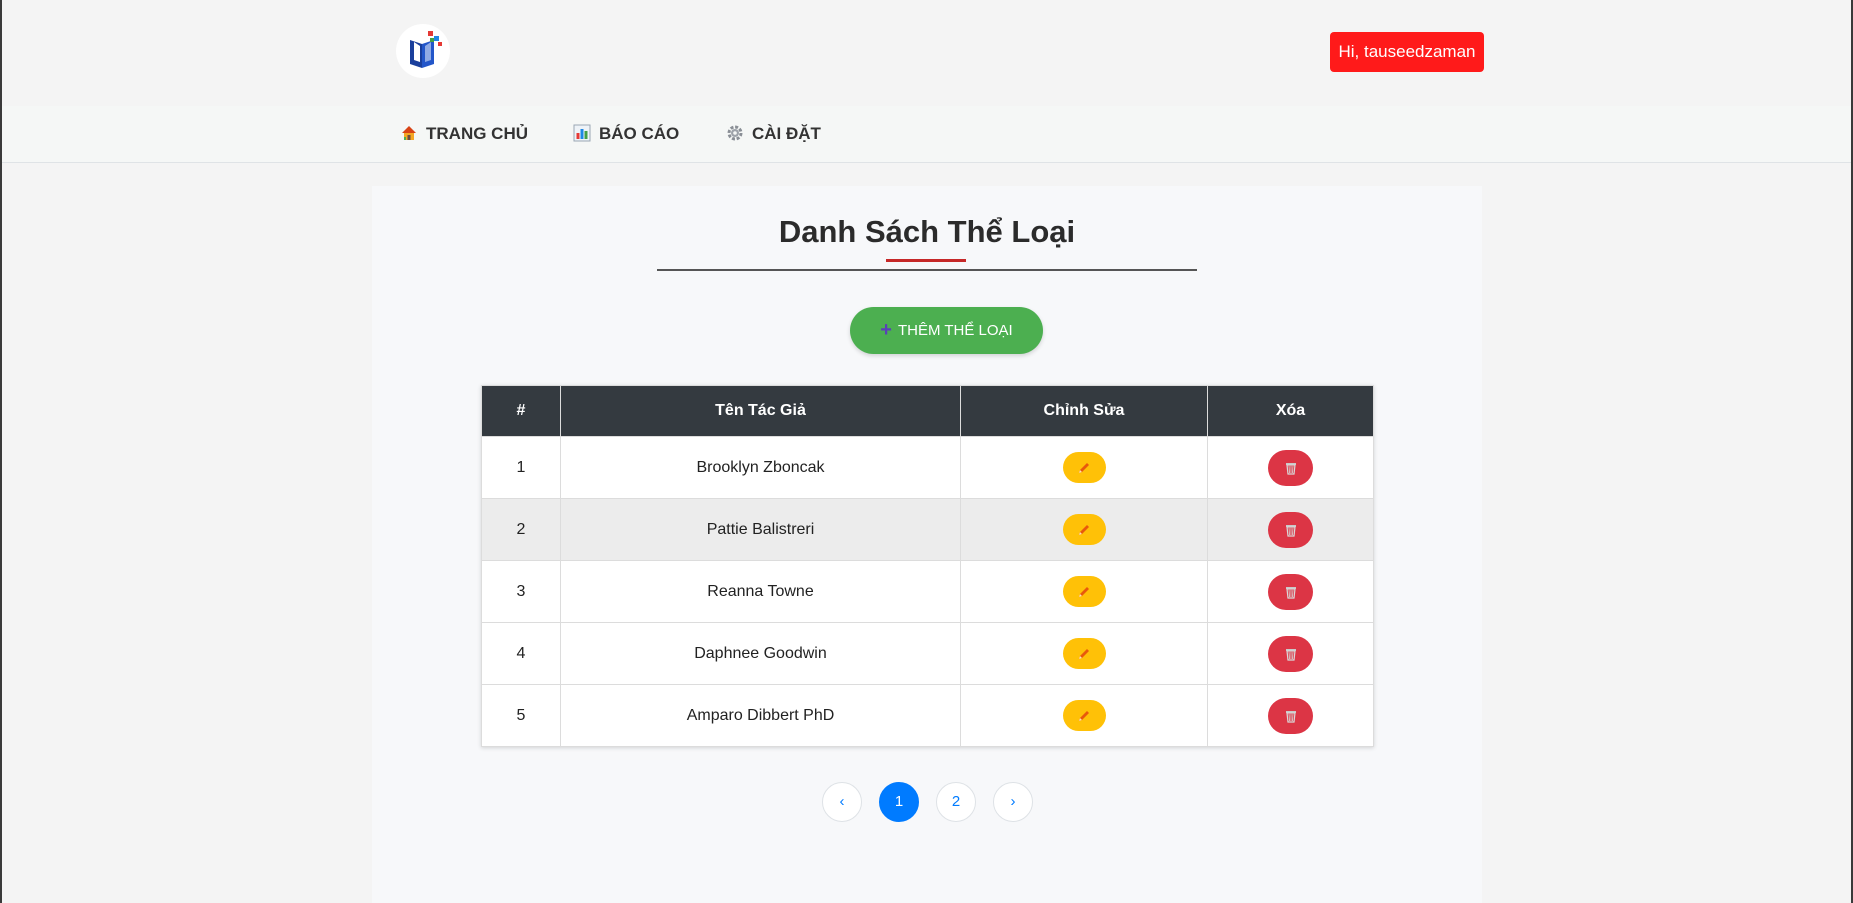 The width and height of the screenshot is (1853, 903). I want to click on row-index: 4, so click(521, 653).